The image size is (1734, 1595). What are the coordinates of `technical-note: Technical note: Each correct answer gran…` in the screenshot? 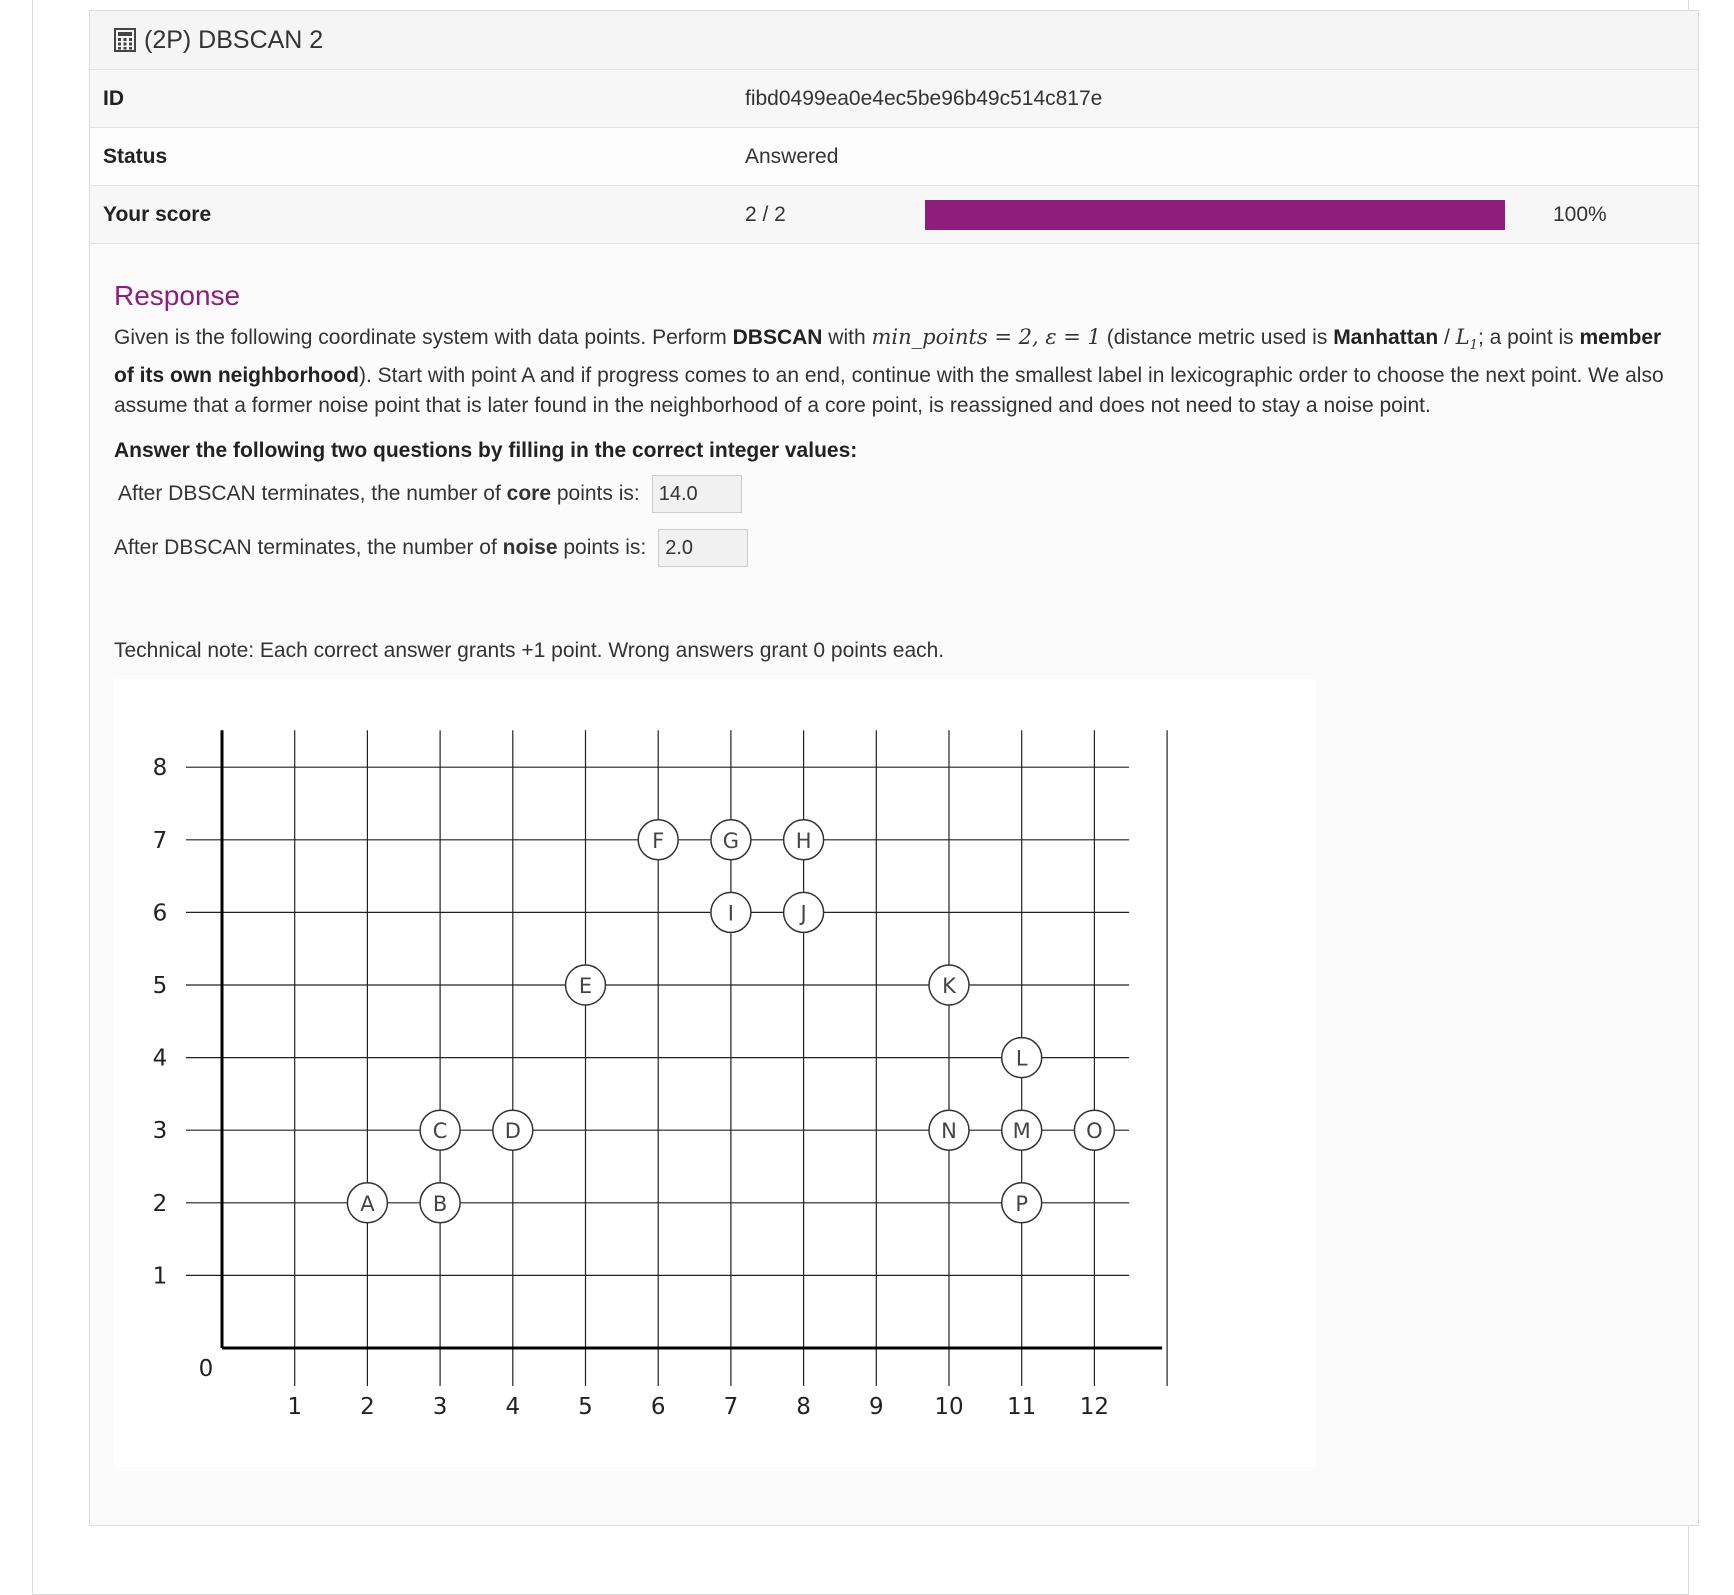 It's located at (529, 651).